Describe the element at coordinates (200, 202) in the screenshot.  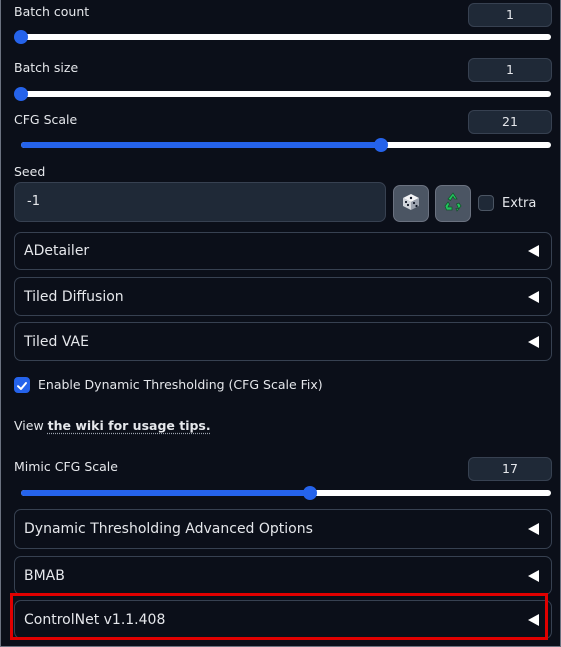
I see `seed-input: -1` at that location.